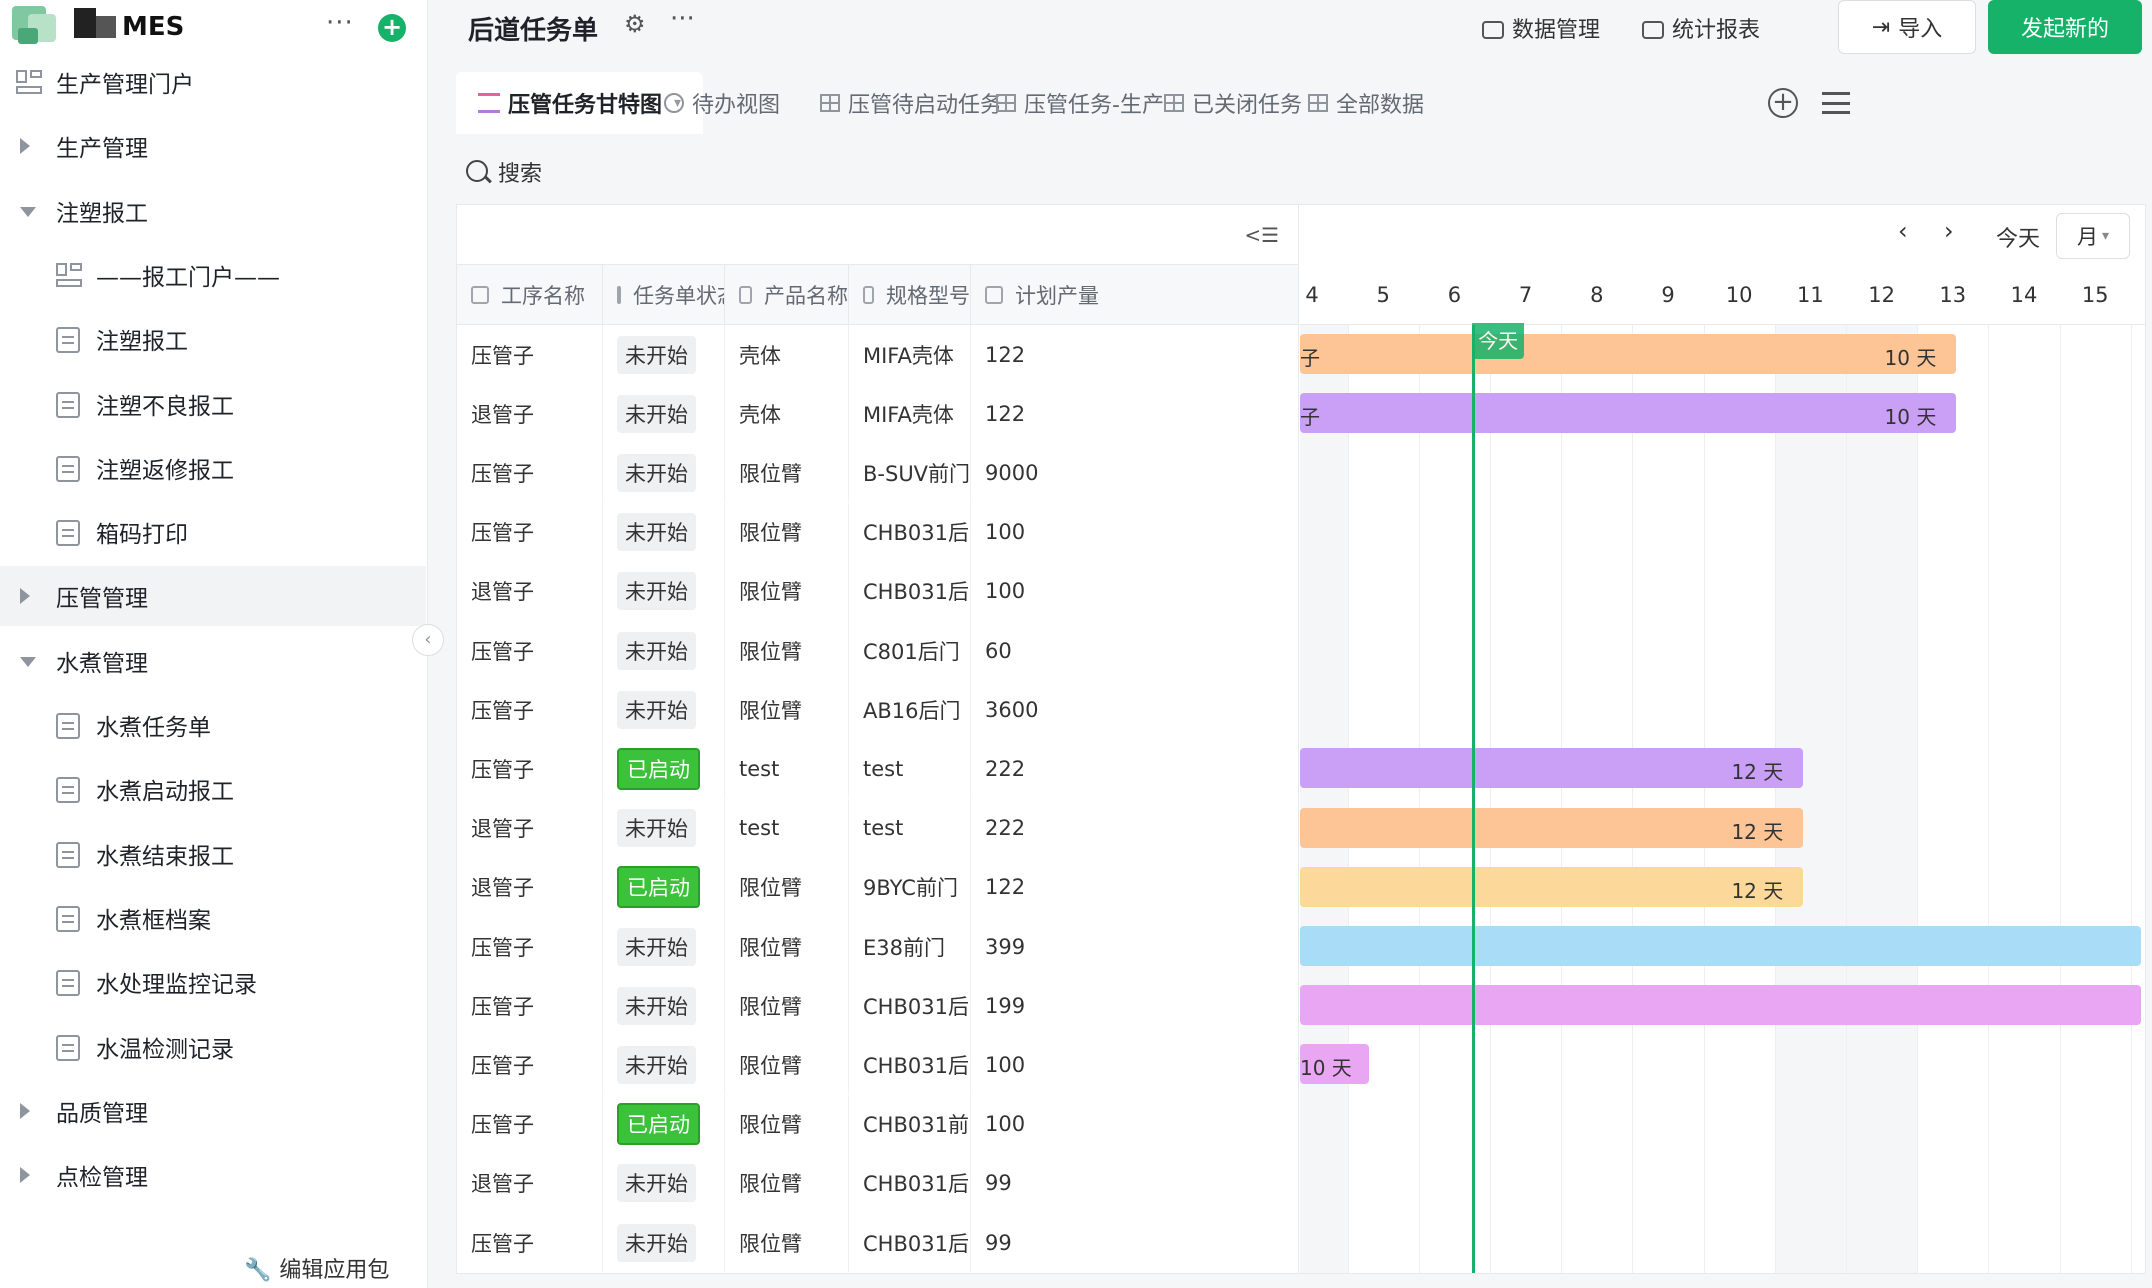  Describe the element at coordinates (994, 295) in the screenshot. I see `field-type-icon` at that location.